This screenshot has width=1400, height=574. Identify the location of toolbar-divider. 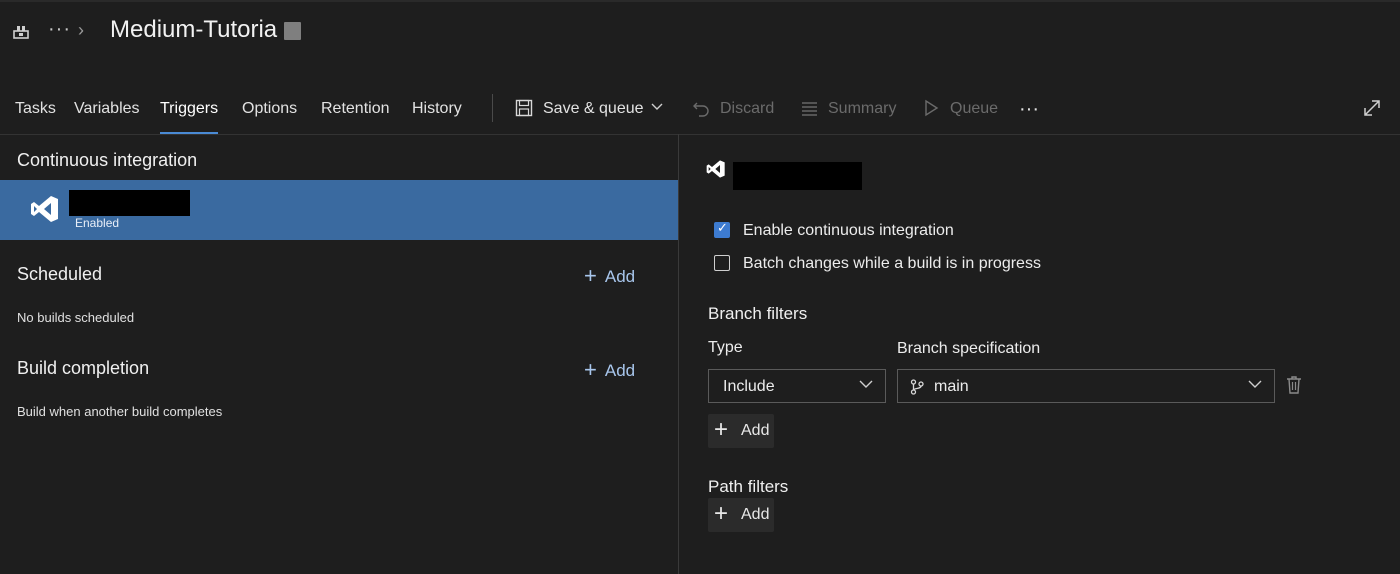
(492, 108).